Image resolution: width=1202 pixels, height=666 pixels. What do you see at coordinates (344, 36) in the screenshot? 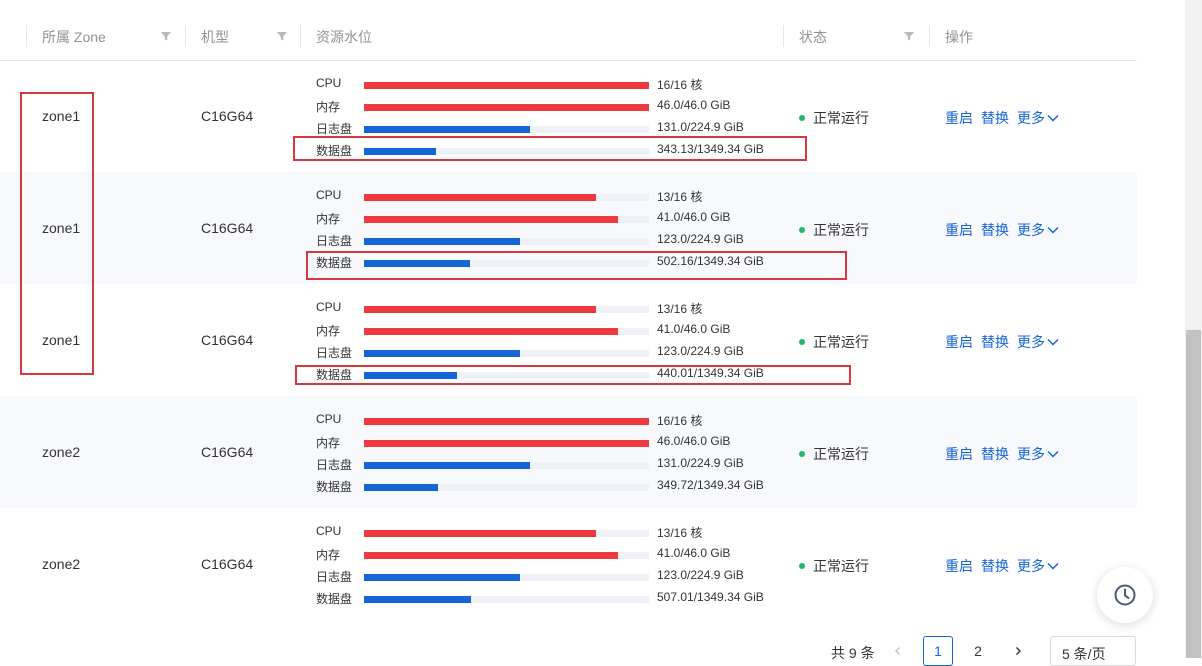
I see `column-header-resource-label: 资源水位` at bounding box center [344, 36].